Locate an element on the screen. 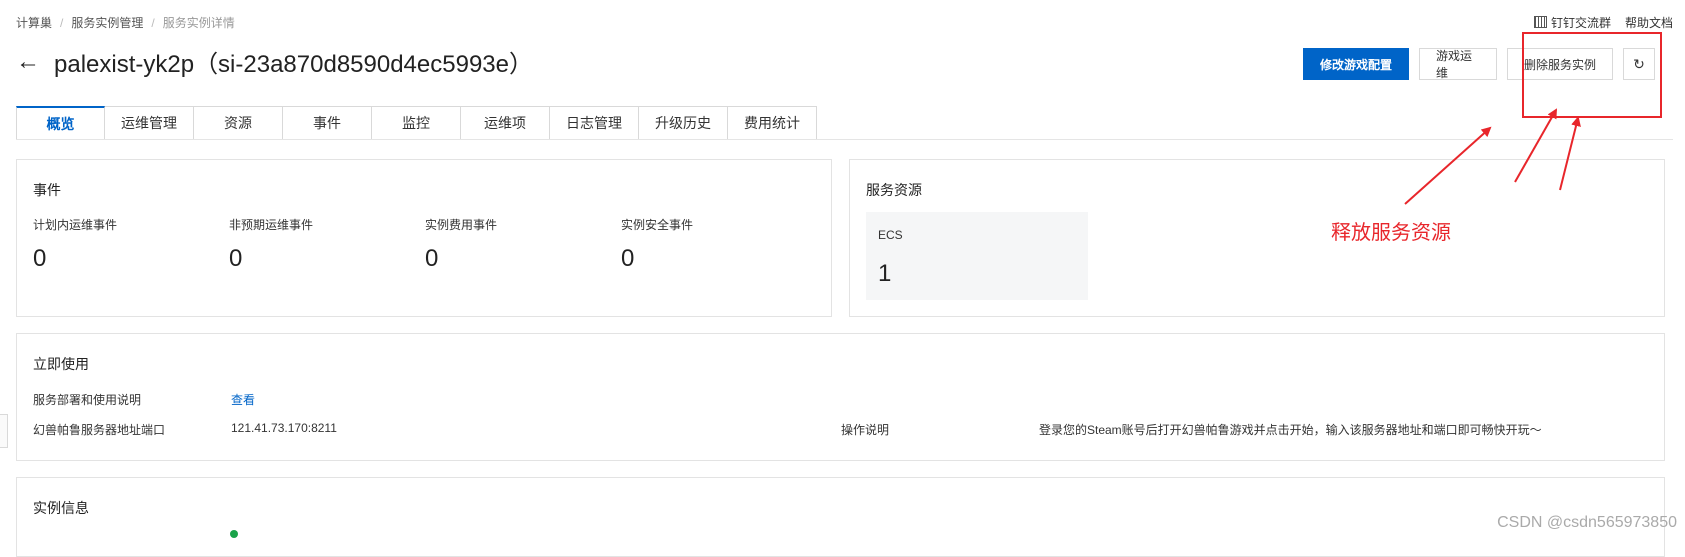 The height and width of the screenshot is (557, 1685). watermark: CSDN @csdn565973850 is located at coordinates (1587, 522).